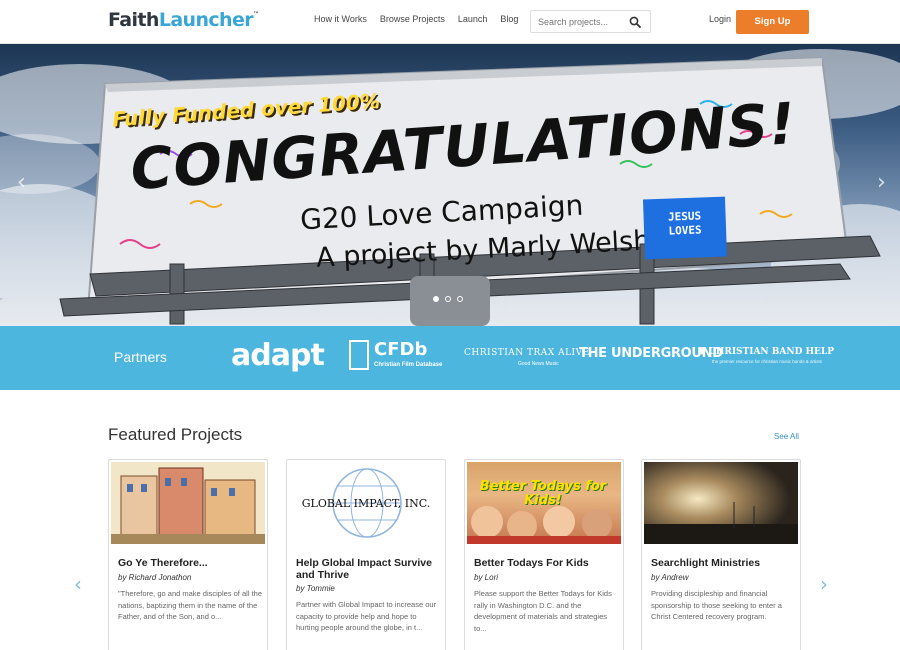 Image resolution: width=900 pixels, height=650 pixels. Describe the element at coordinates (408, 365) in the screenshot. I see `cfdb-subtitle: Christian Film Database` at that location.